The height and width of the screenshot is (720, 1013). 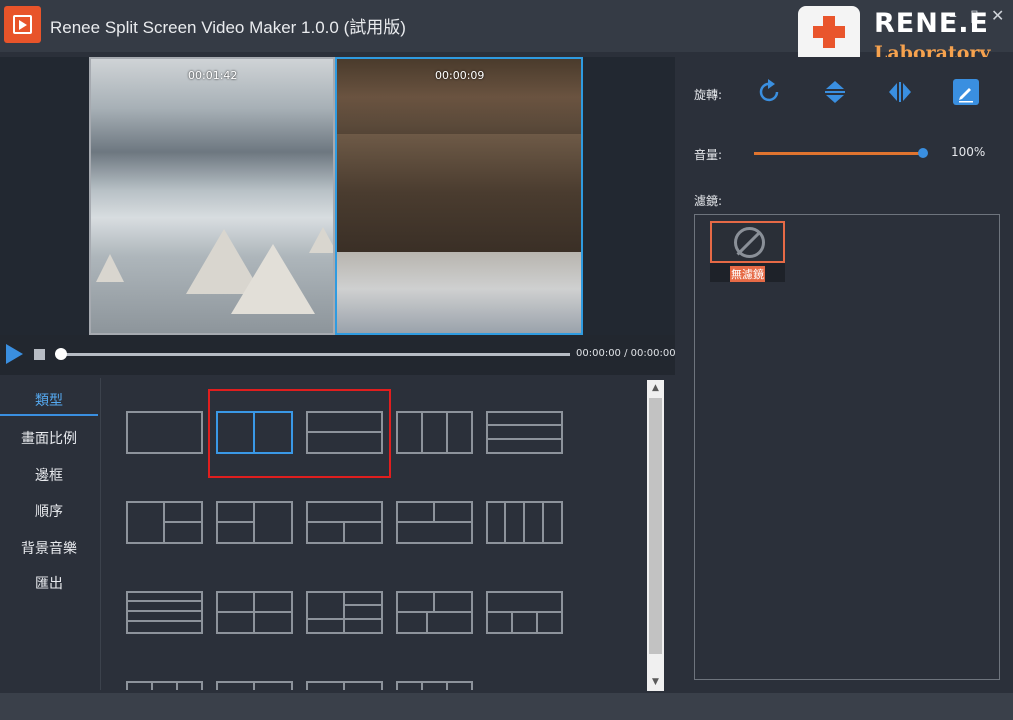 I want to click on edit-icon, so click(x=966, y=92).